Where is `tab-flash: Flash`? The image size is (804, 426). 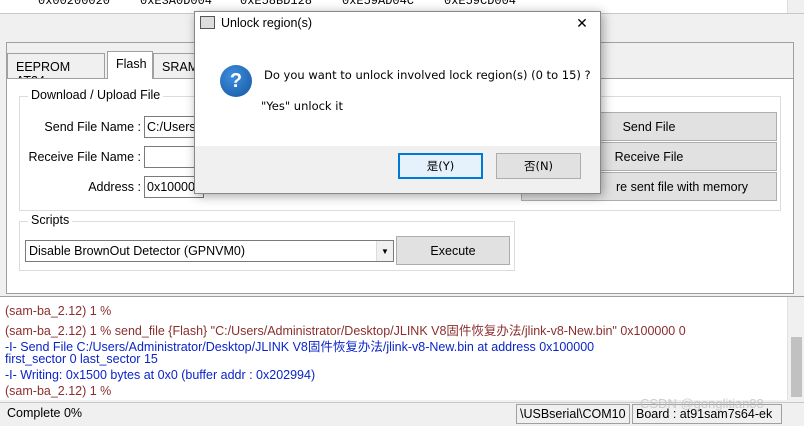
tab-flash: Flash is located at coordinates (130, 65).